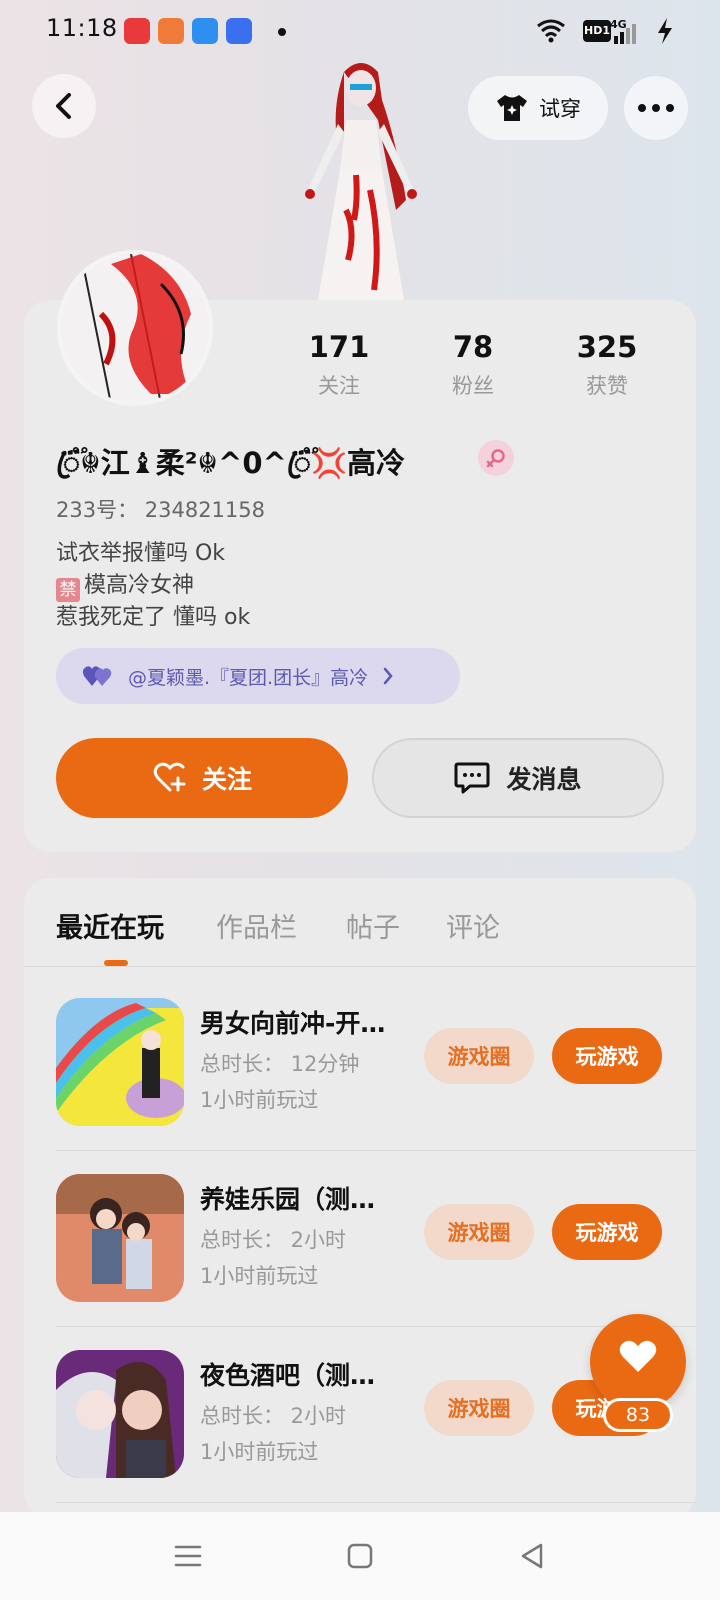 Image resolution: width=720 pixels, height=1600 pixels. Describe the element at coordinates (607, 347) in the screenshot. I see `stat-likes-value: 325` at that location.